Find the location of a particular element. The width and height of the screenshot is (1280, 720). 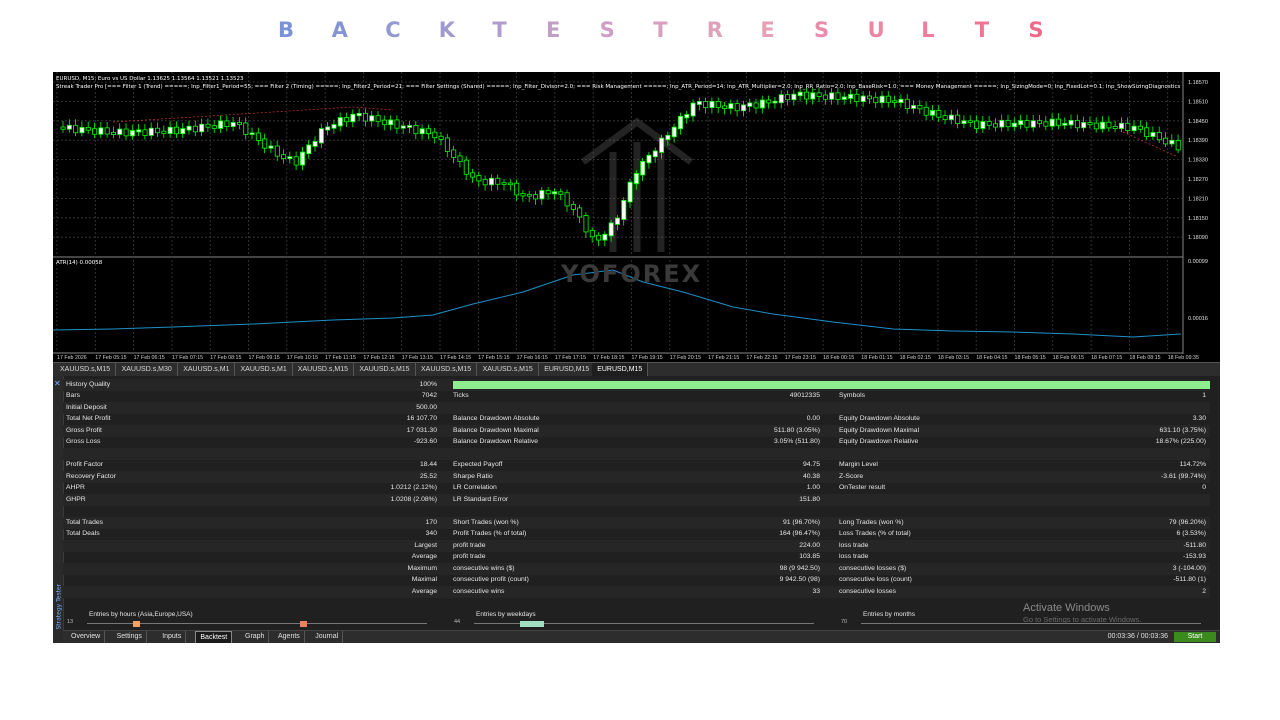

report-cell: Expected Payoff is located at coordinates (478, 464).